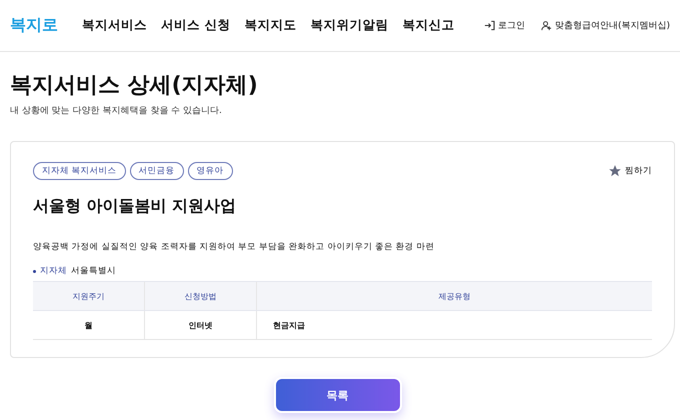 Image resolution: width=680 pixels, height=420 pixels. I want to click on nav-link: 복지지도, so click(270, 25).